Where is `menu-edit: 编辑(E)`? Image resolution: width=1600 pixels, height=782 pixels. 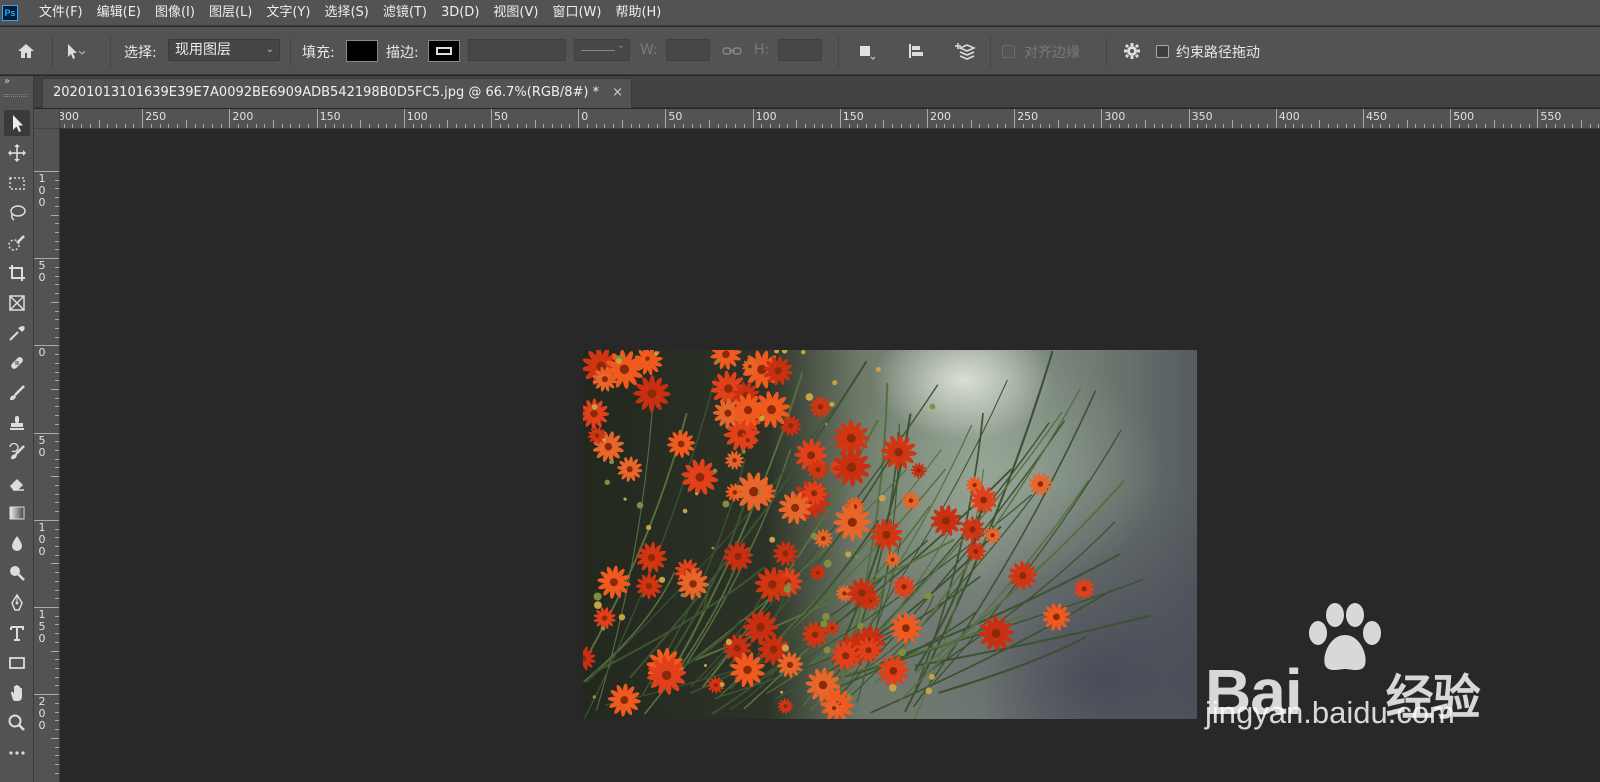
menu-edit: 编辑(E) is located at coordinates (119, 13).